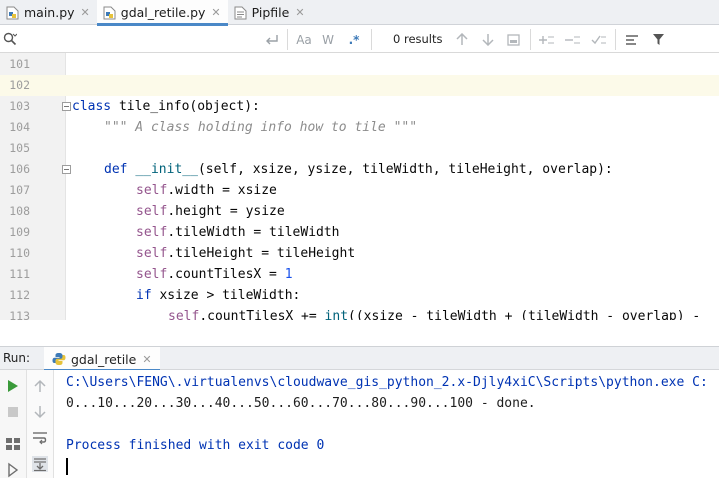  What do you see at coordinates (13, 444) in the screenshot?
I see `layout-icon` at bounding box center [13, 444].